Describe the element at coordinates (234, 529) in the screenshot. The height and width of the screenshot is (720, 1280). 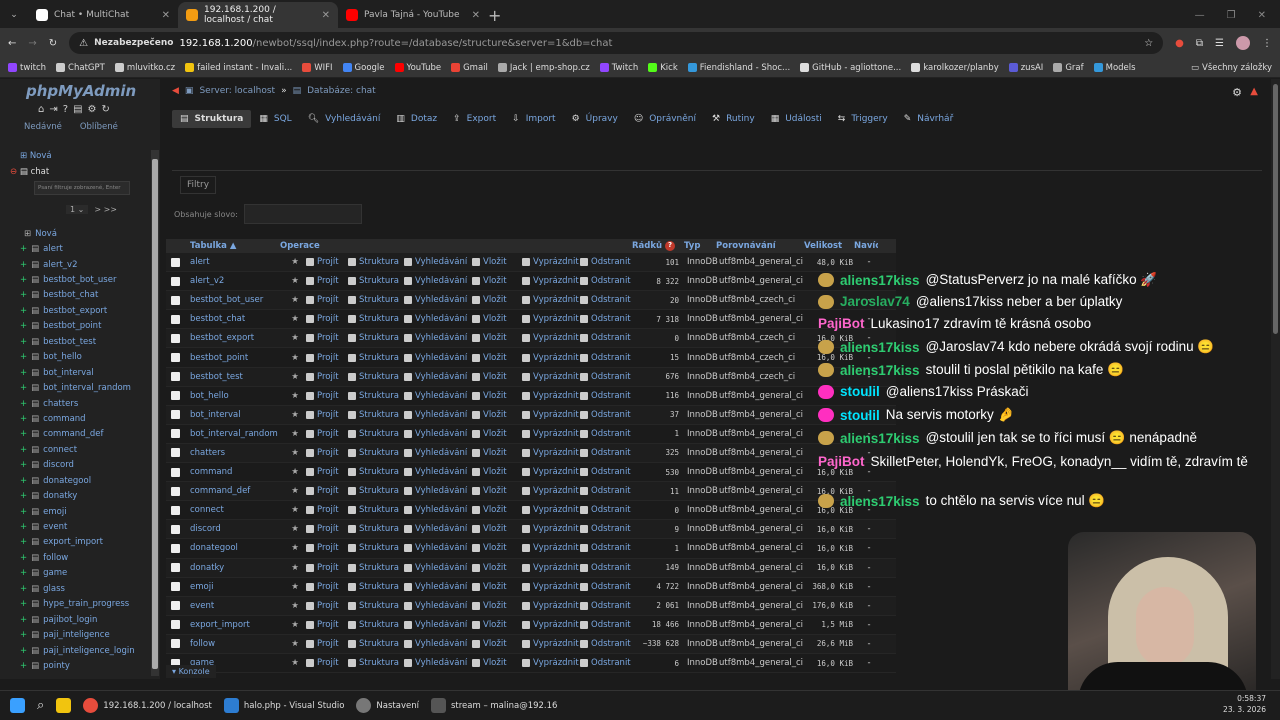
I see `table-name-link: discord` at that location.